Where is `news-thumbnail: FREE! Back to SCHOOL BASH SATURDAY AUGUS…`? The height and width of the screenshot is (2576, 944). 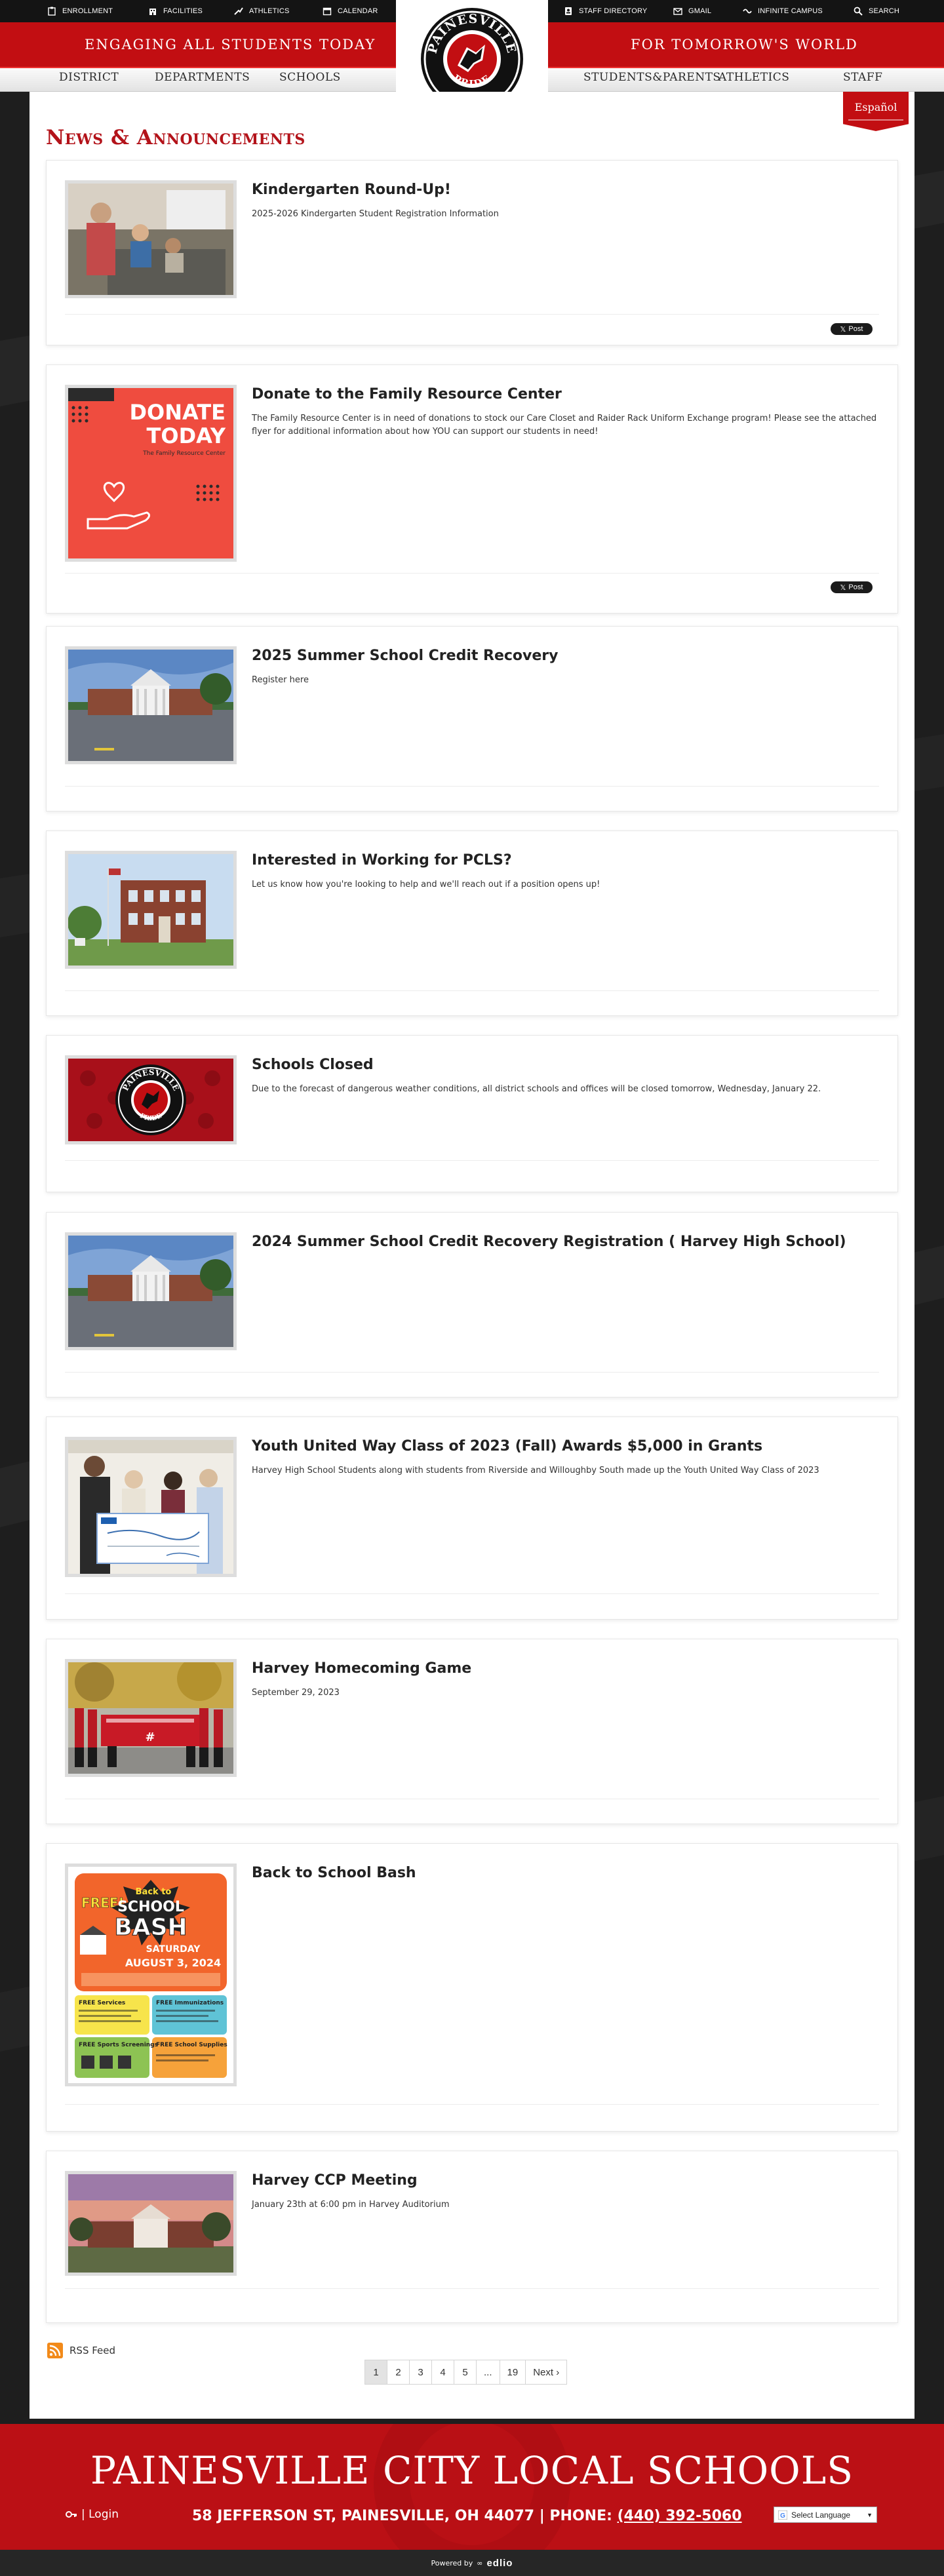
news-thumbnail: FREE! Back to SCHOOL BASH SATURDAY AUGUS… is located at coordinates (151, 1975).